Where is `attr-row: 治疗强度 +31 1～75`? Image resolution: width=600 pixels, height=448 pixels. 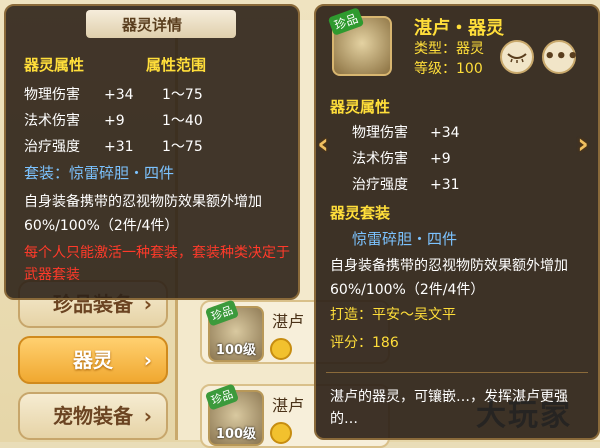
attr-row: 治疗强度 +31 1～75 is located at coordinates (113, 146).